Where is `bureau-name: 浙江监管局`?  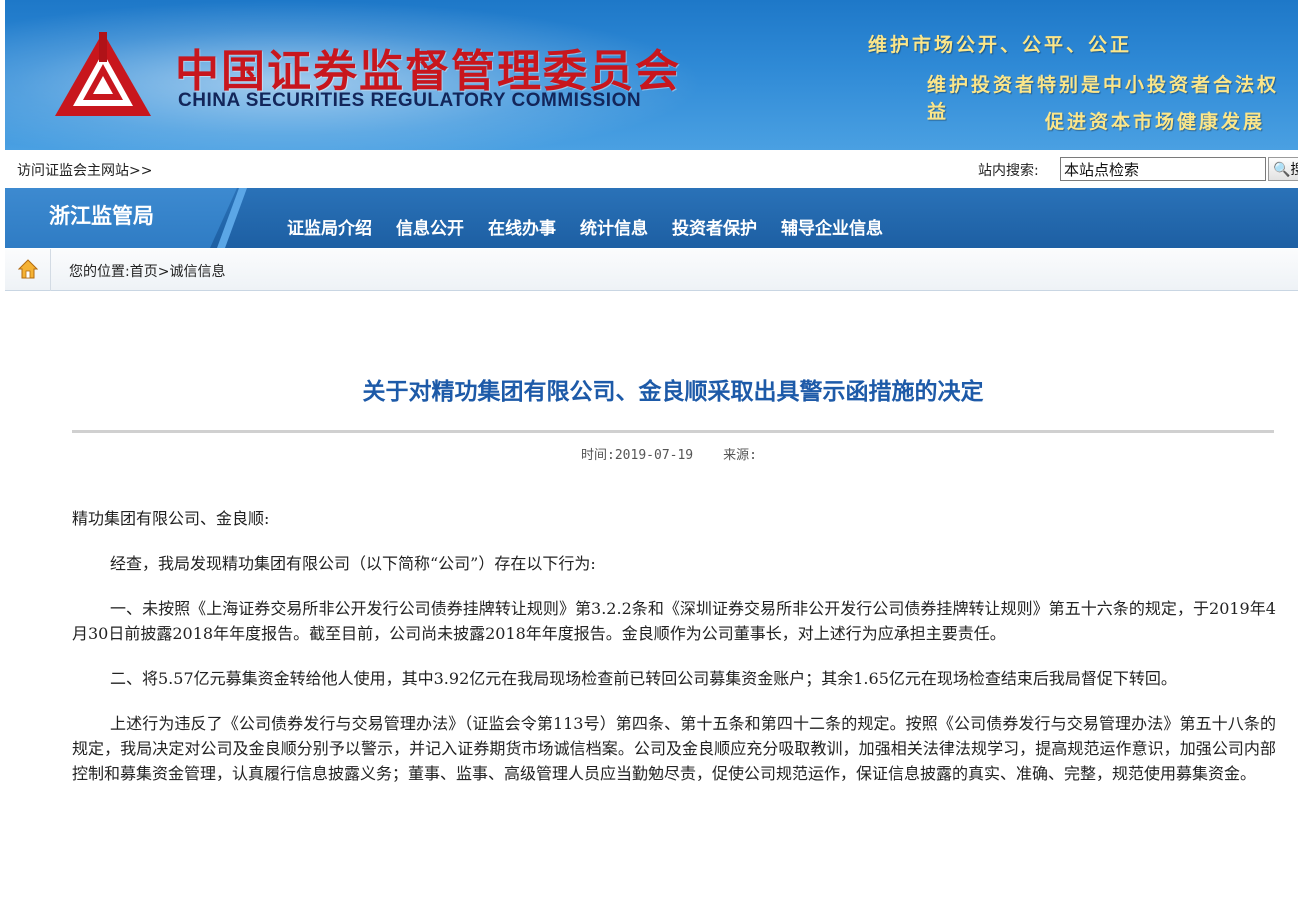
bureau-name: 浙江监管局 is located at coordinates (101, 215).